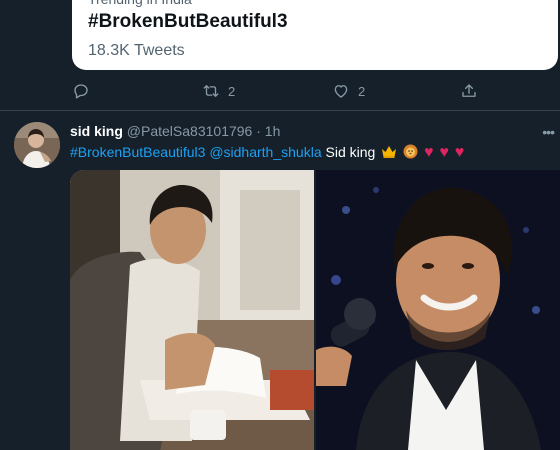 Image resolution: width=560 pixels, height=450 pixels. What do you see at coordinates (190, 131) in the screenshot?
I see `user-handle: @PatelSa83101796` at bounding box center [190, 131].